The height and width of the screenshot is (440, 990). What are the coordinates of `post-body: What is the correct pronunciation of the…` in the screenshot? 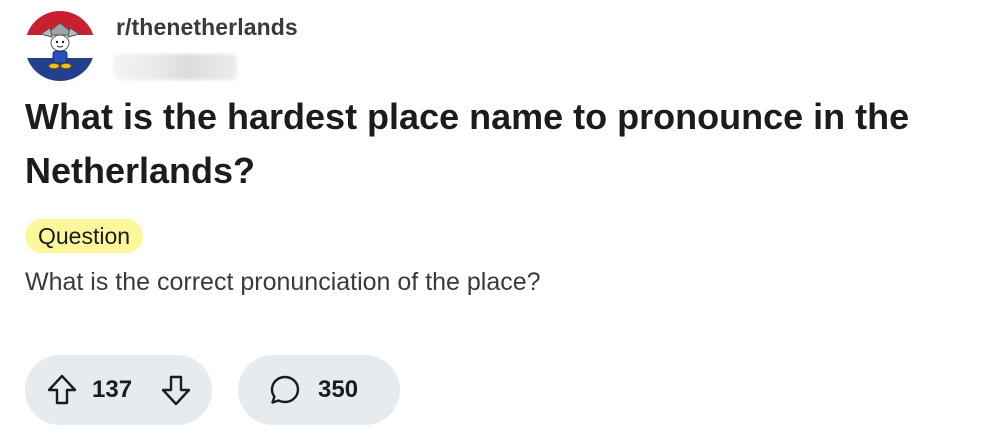 It's located at (283, 282).